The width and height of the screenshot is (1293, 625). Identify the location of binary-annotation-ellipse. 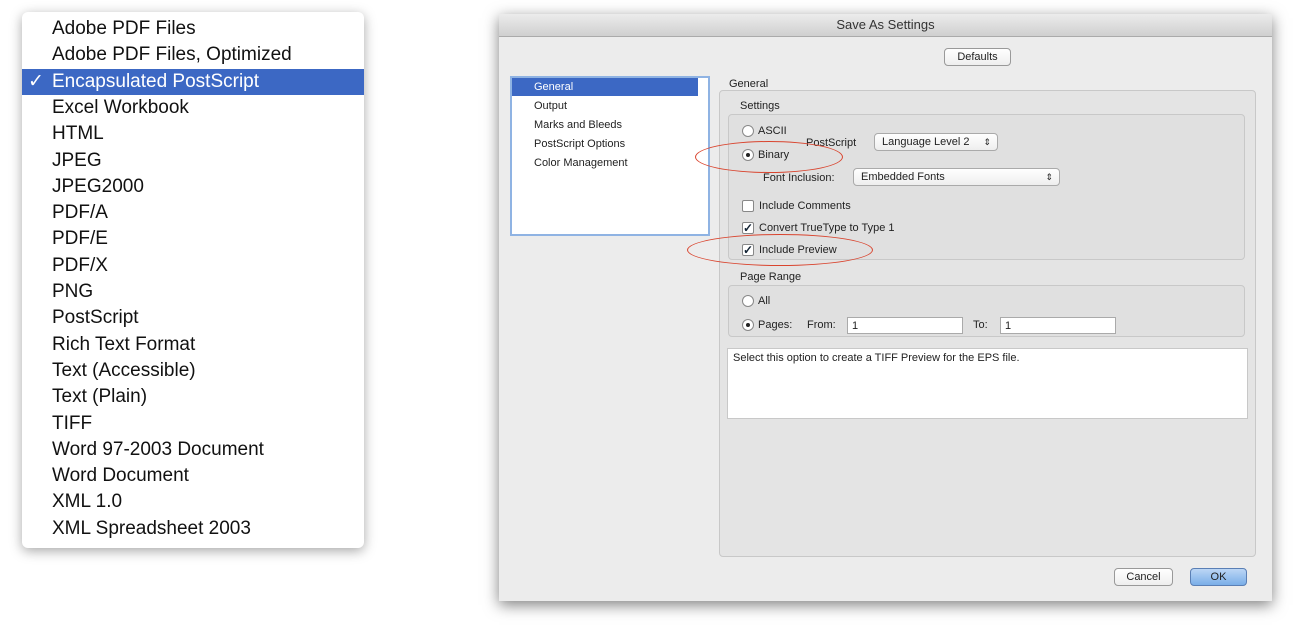
(769, 157).